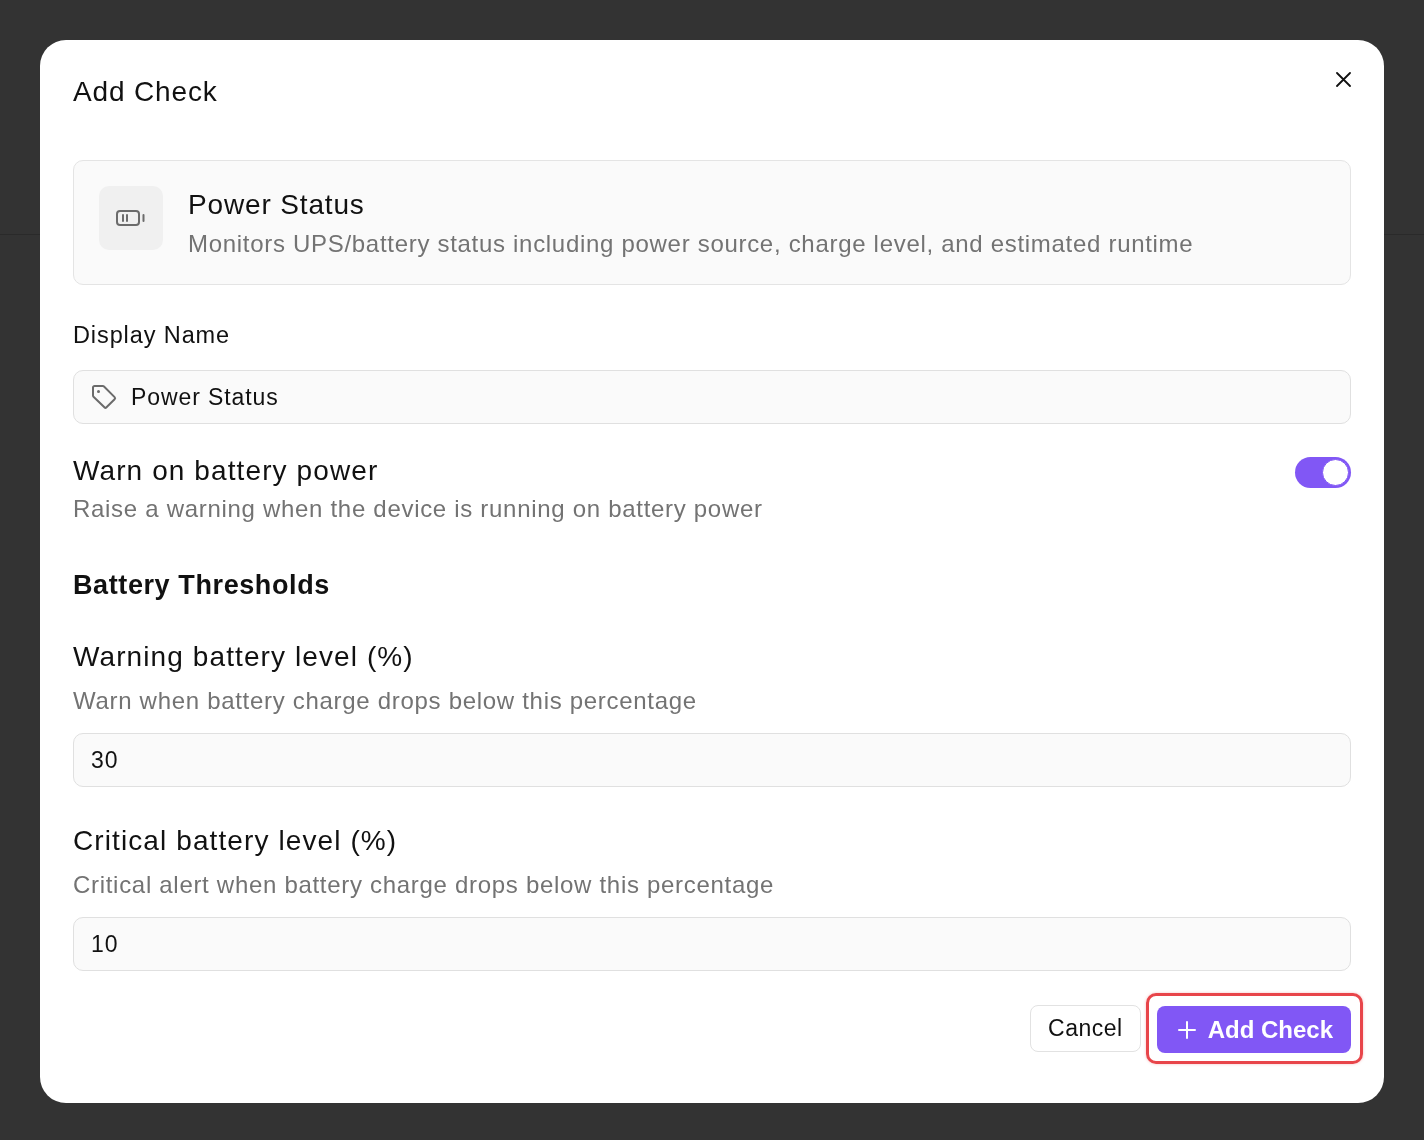 Image resolution: width=1424 pixels, height=1140 pixels. What do you see at coordinates (424, 885) in the screenshot?
I see `field-description: Critical alert when battery charge drops below this percentage` at bounding box center [424, 885].